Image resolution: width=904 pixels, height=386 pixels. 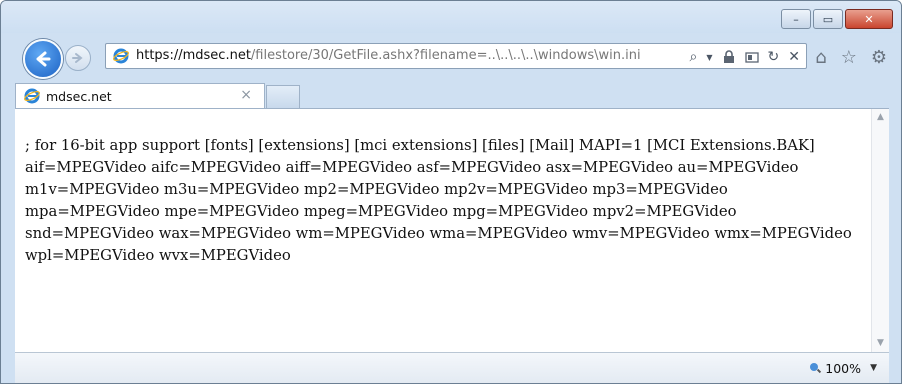 I want to click on dropdown-icon: ▼, so click(x=709, y=57).